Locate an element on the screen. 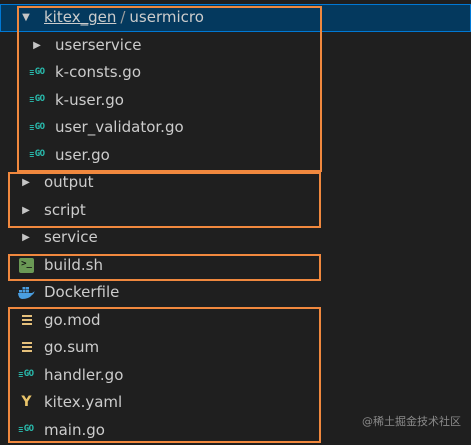 The image size is (471, 445). tree-item-script: ▶ script is located at coordinates (235, 211).